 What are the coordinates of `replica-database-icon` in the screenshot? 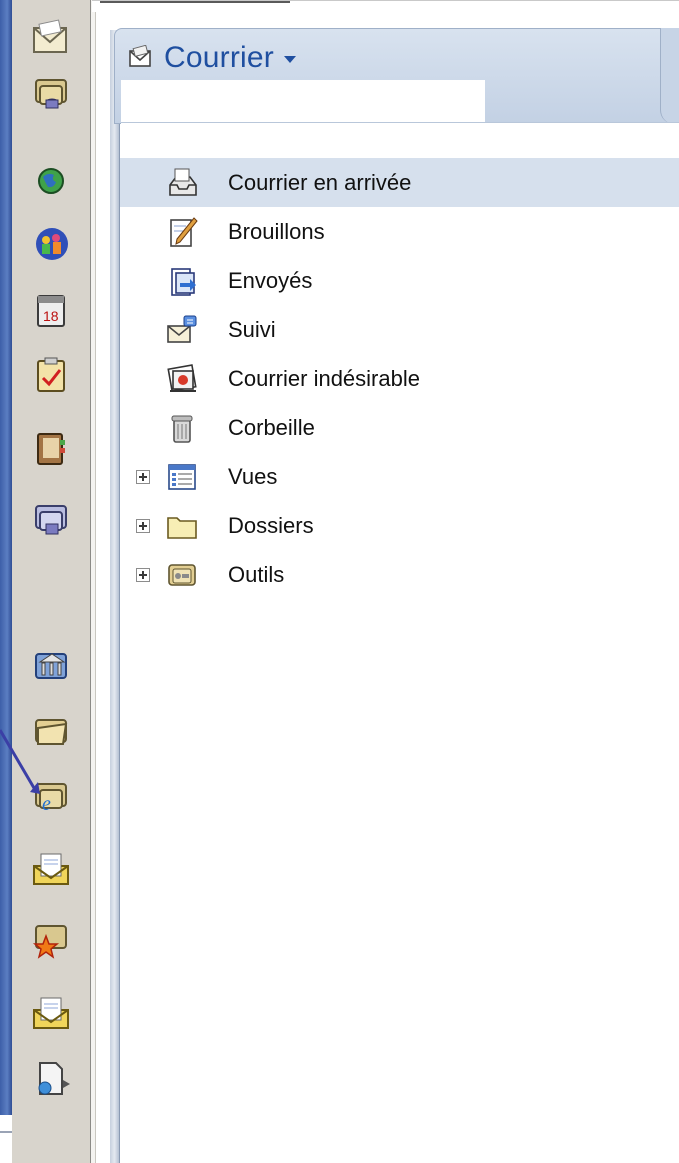 It's located at (51, 519).